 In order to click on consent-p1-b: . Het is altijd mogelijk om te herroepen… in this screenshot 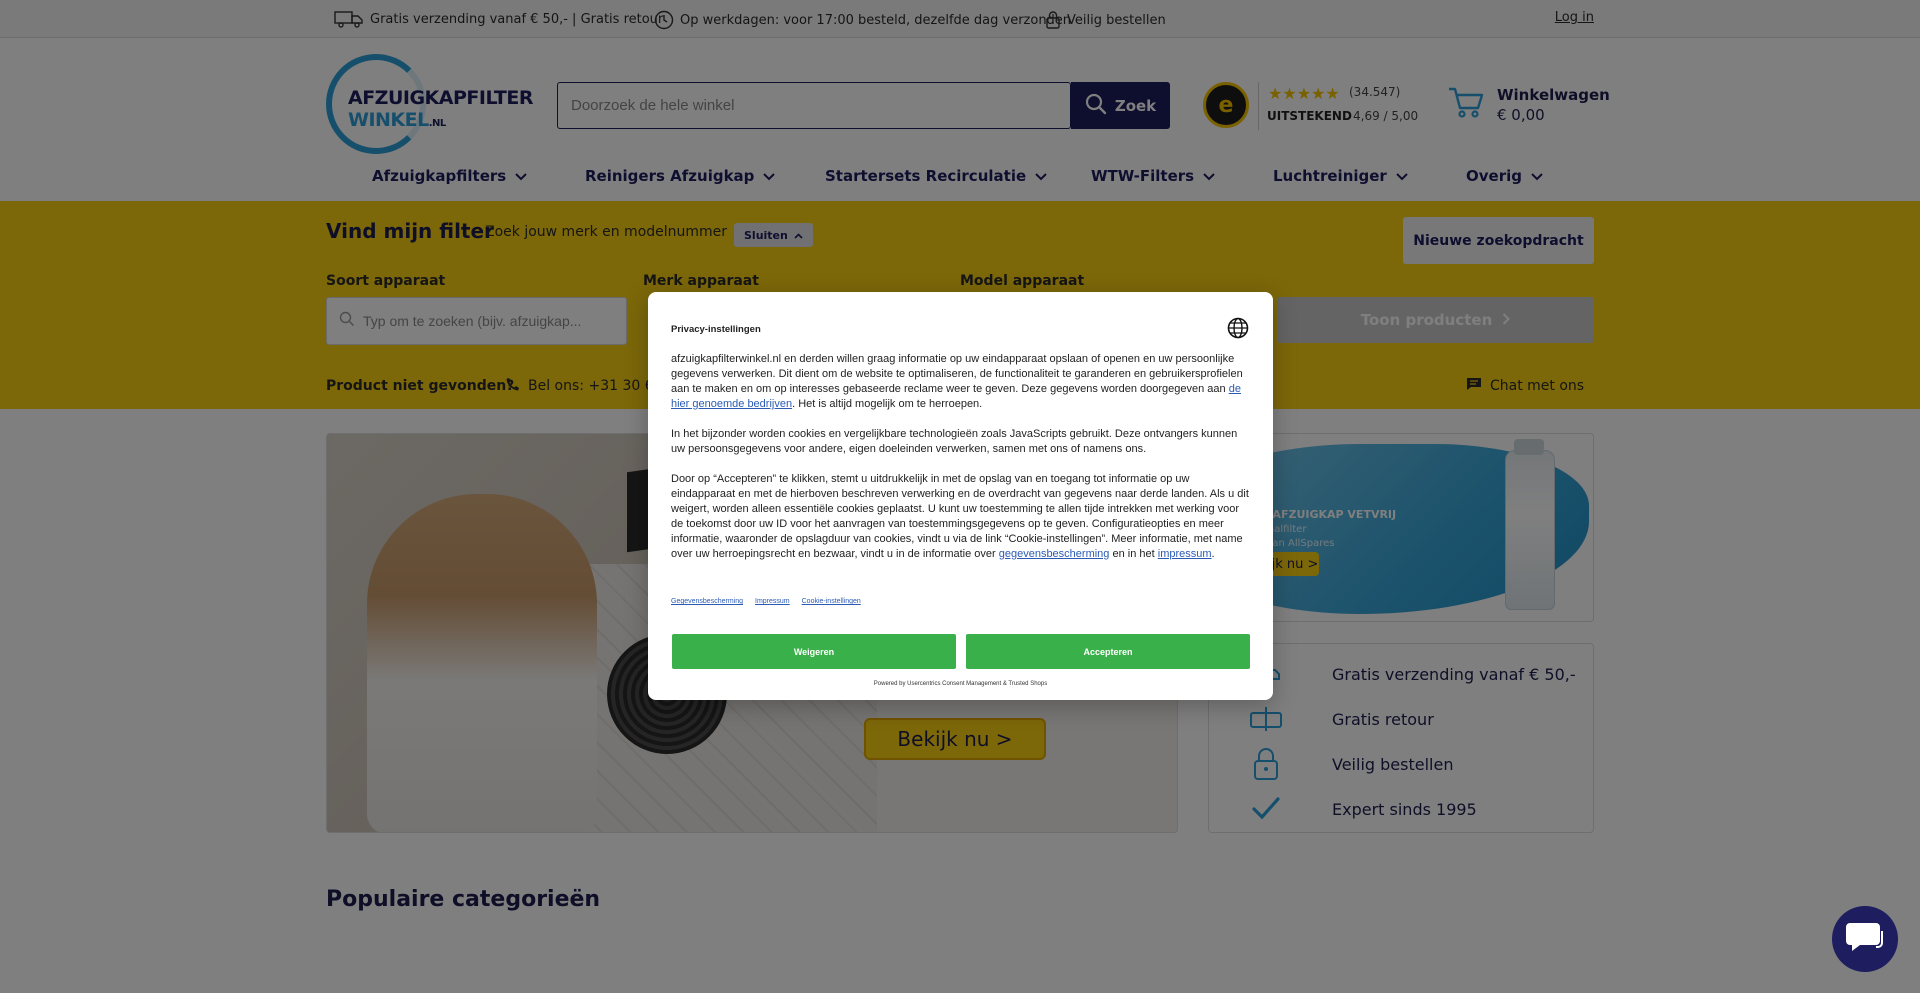, I will do `click(887, 404)`.